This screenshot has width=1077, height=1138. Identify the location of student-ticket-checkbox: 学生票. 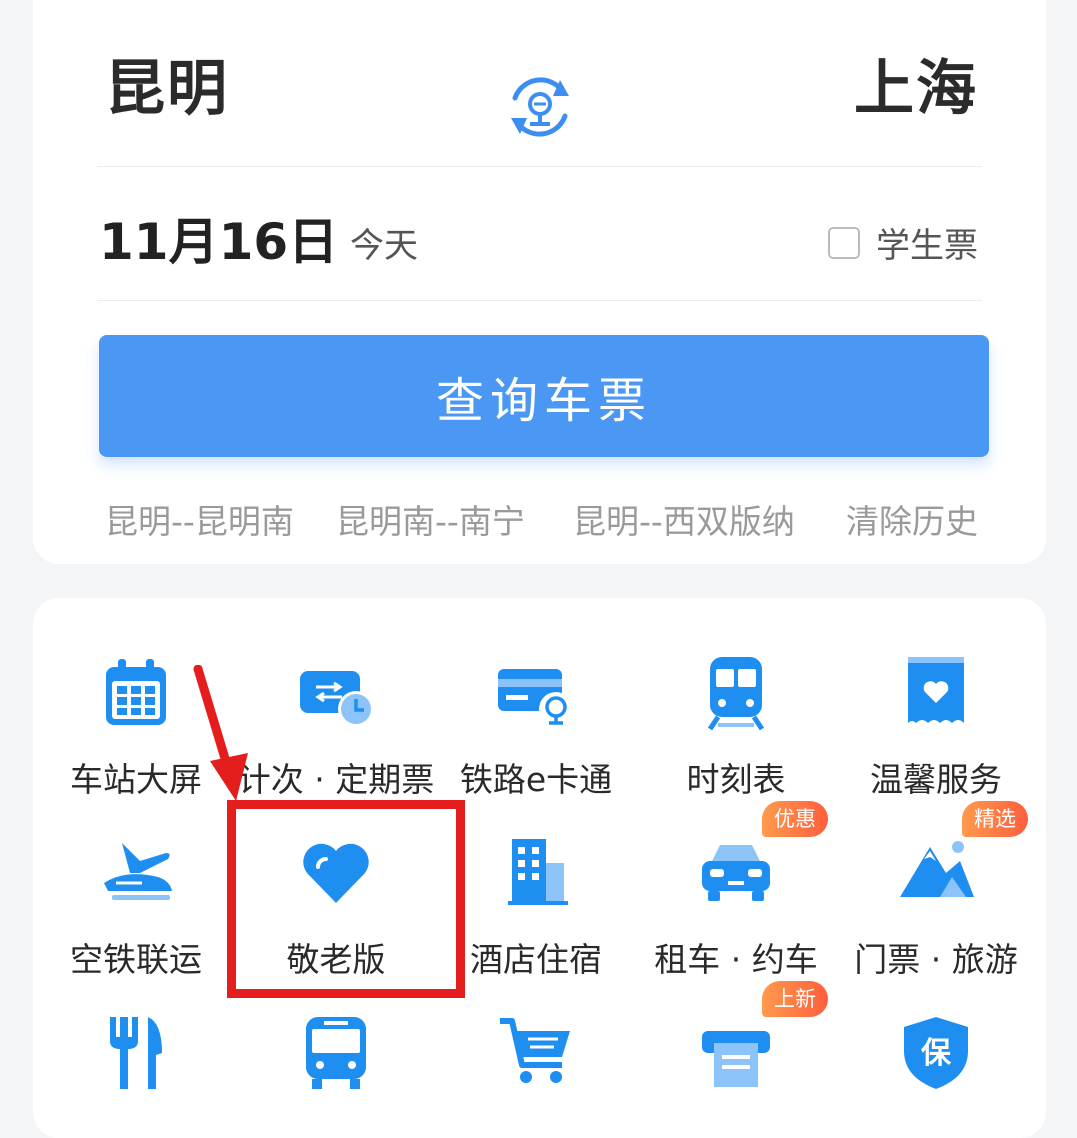
(903, 242).